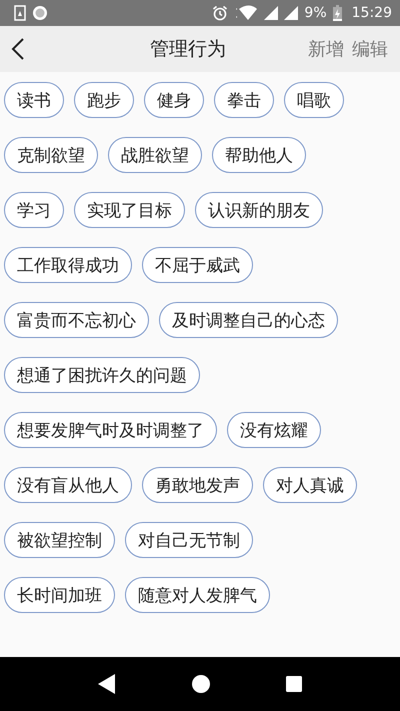  Describe the element at coordinates (102, 375) in the screenshot. I see `behavior-tag: 想通了困扰许久的问题` at that location.